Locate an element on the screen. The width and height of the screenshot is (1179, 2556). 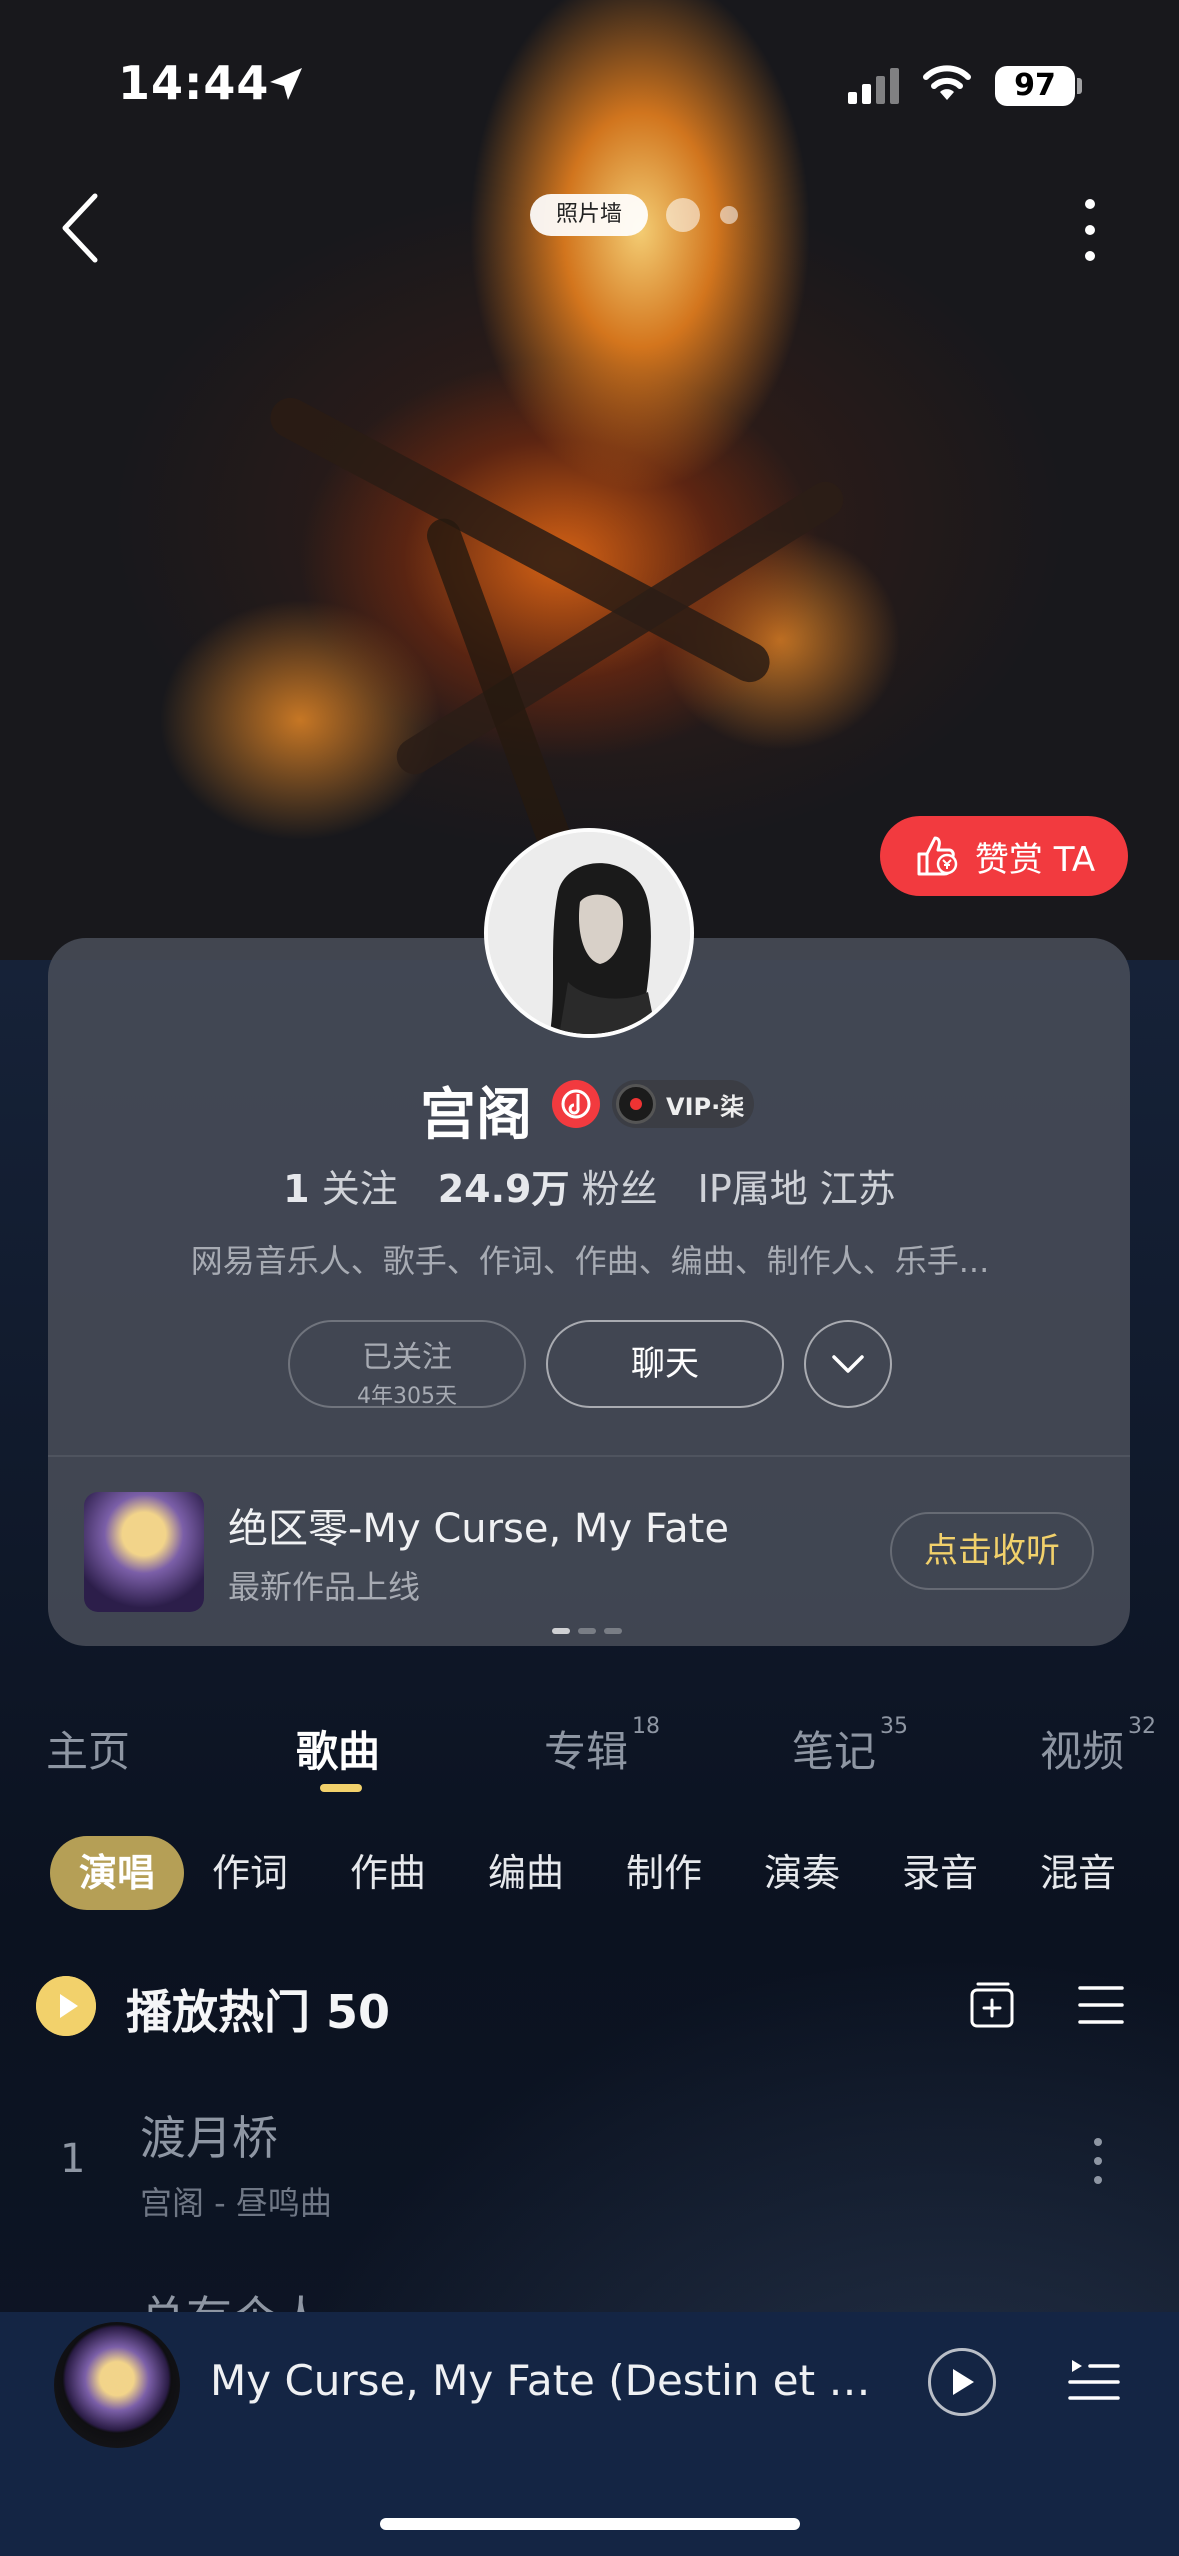
tab-label: 笔记 is located at coordinates (834, 1751).